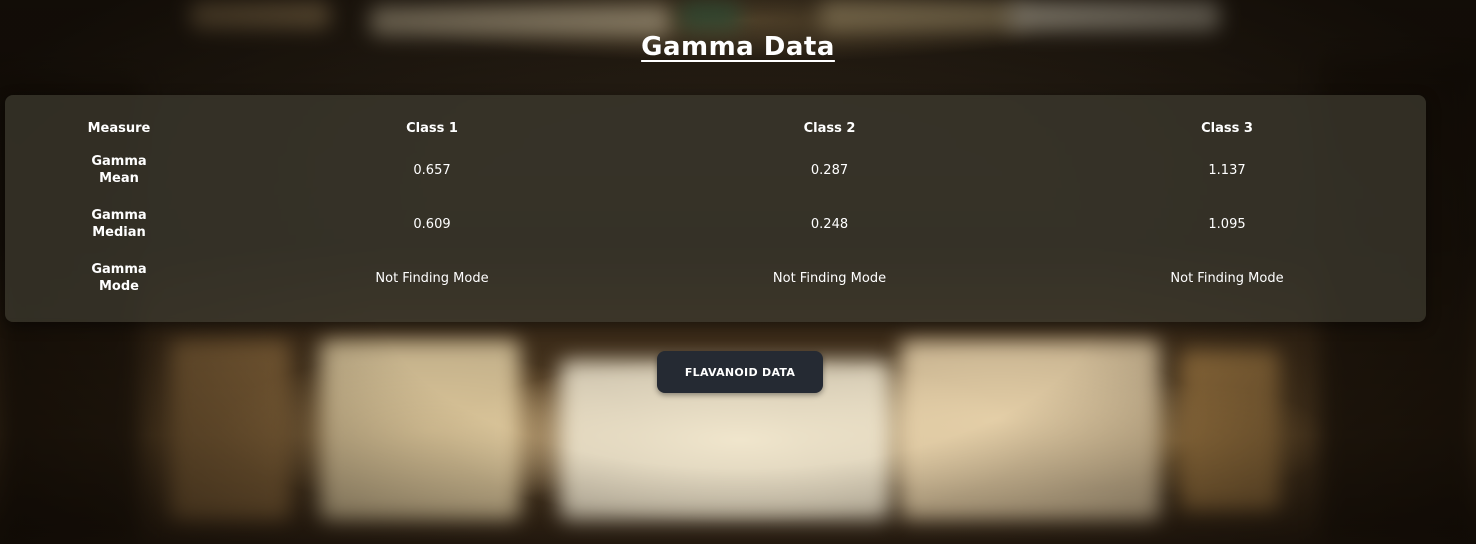 Image resolution: width=1476 pixels, height=544 pixels. I want to click on row-label-gamma-mode: Gamma Mode, so click(119, 278).